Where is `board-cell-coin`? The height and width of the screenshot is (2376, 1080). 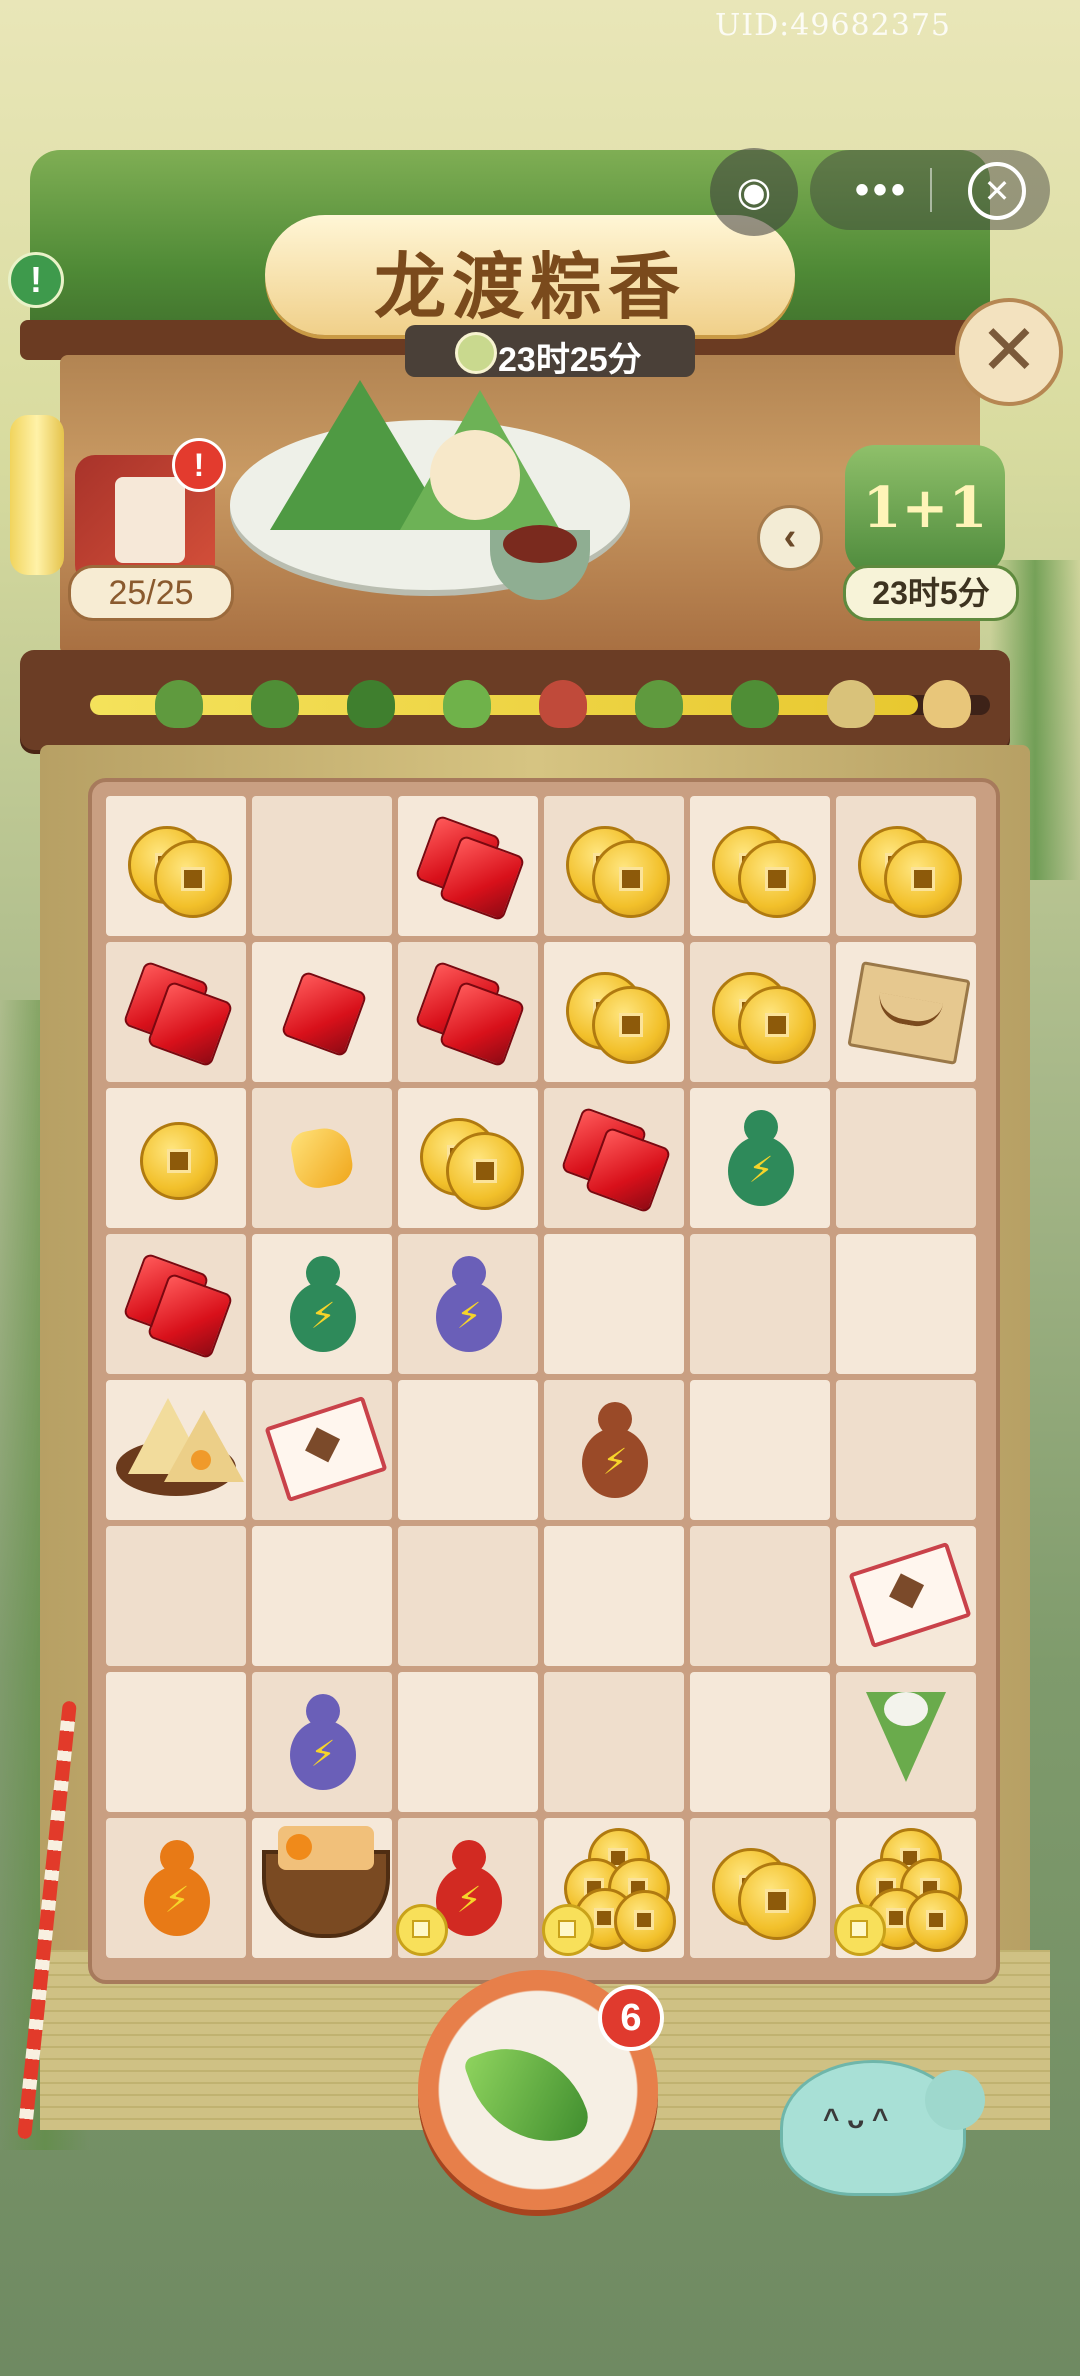
board-cell-coin is located at coordinates (176, 1158).